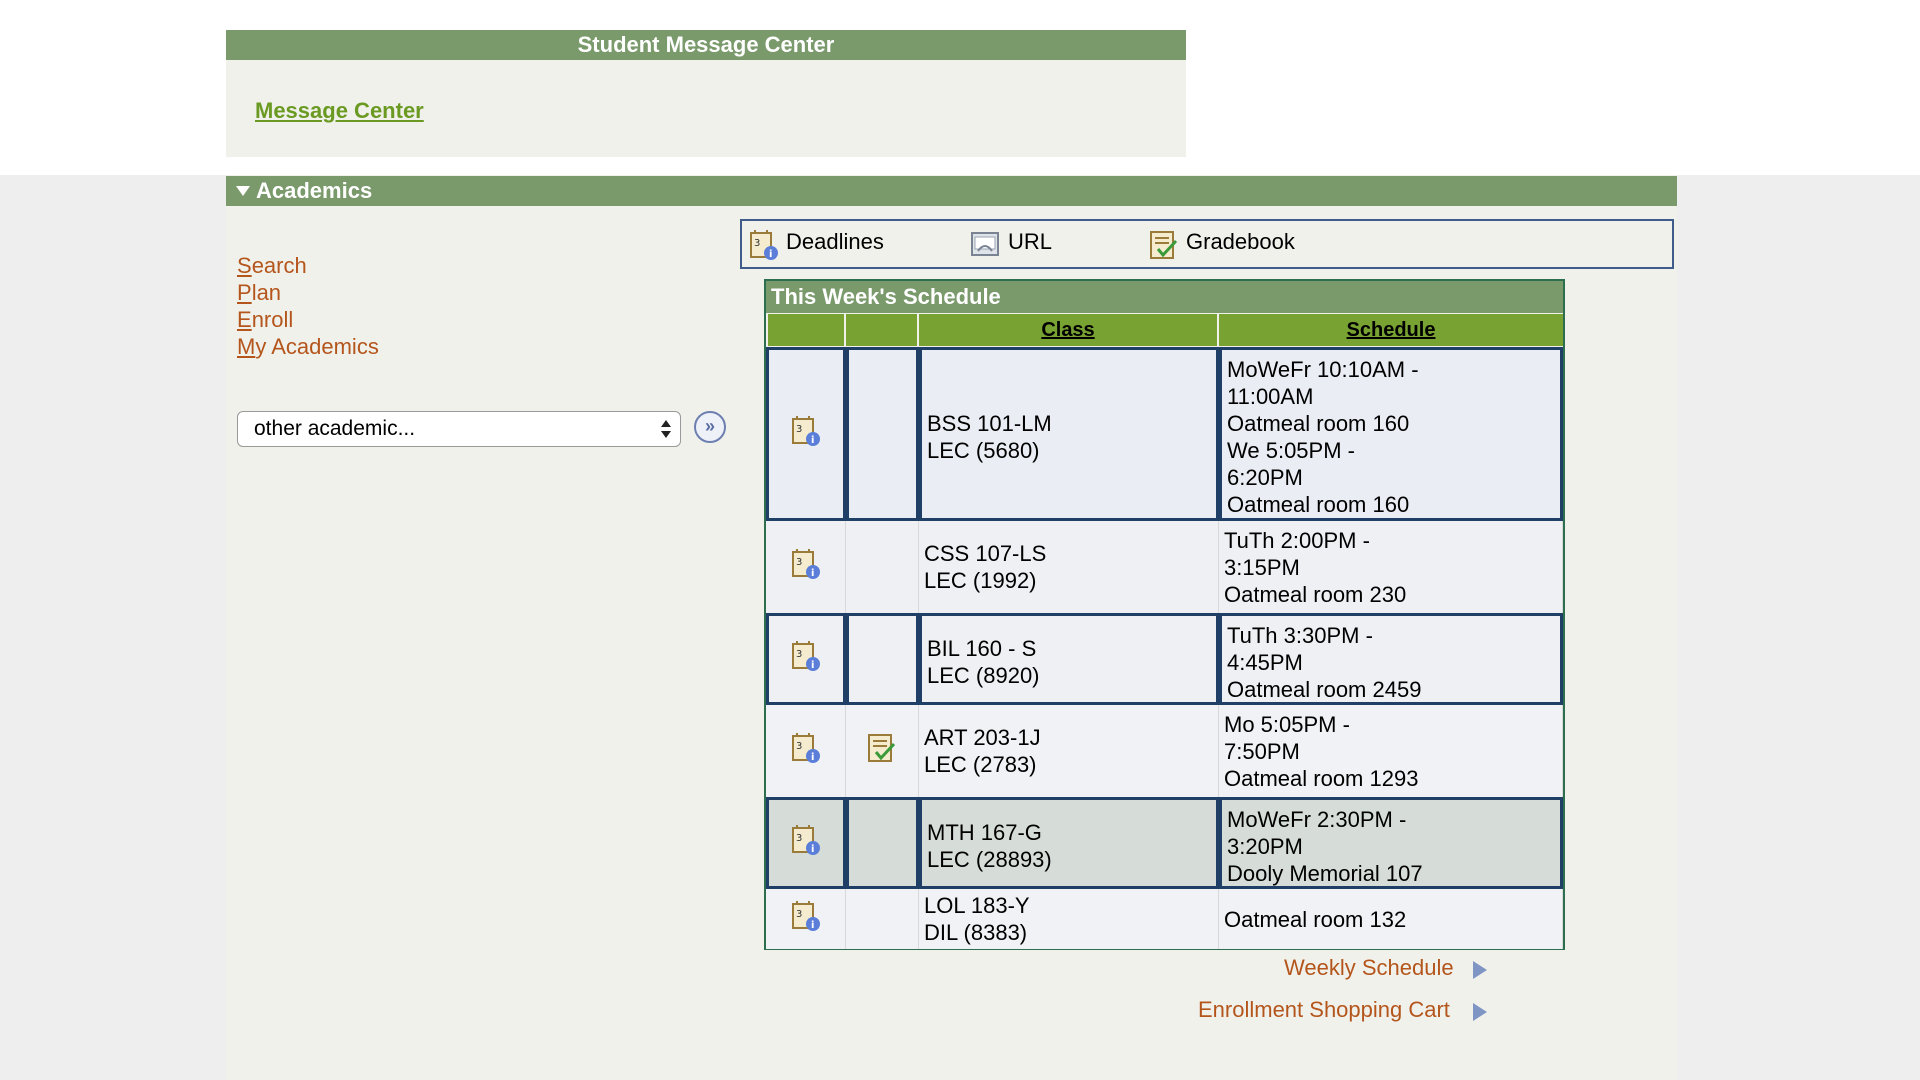  What do you see at coordinates (1321, 778) in the screenshot?
I see `schedule-line: Oatmeal room 1293` at bounding box center [1321, 778].